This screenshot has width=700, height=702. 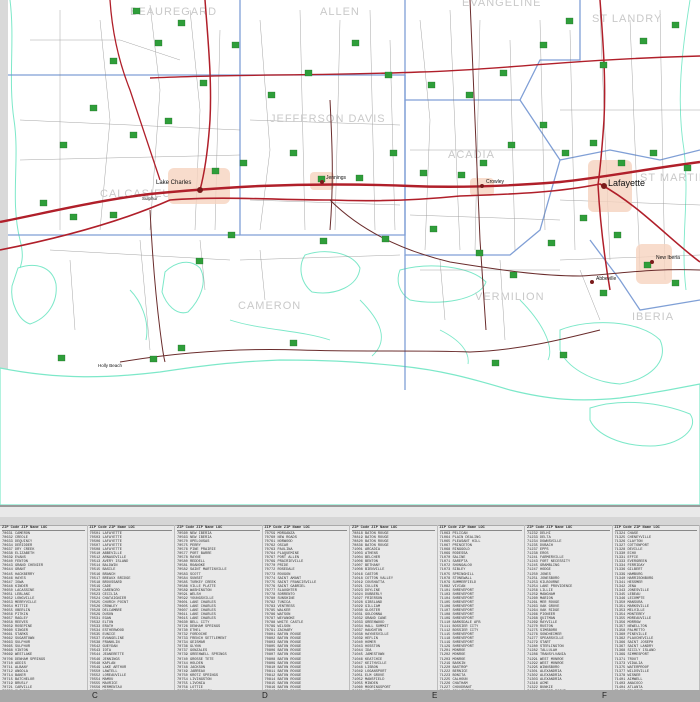 I want to click on parish-label-jefferson-davis: JEFFERSON DAVIS, so click(x=328, y=119).